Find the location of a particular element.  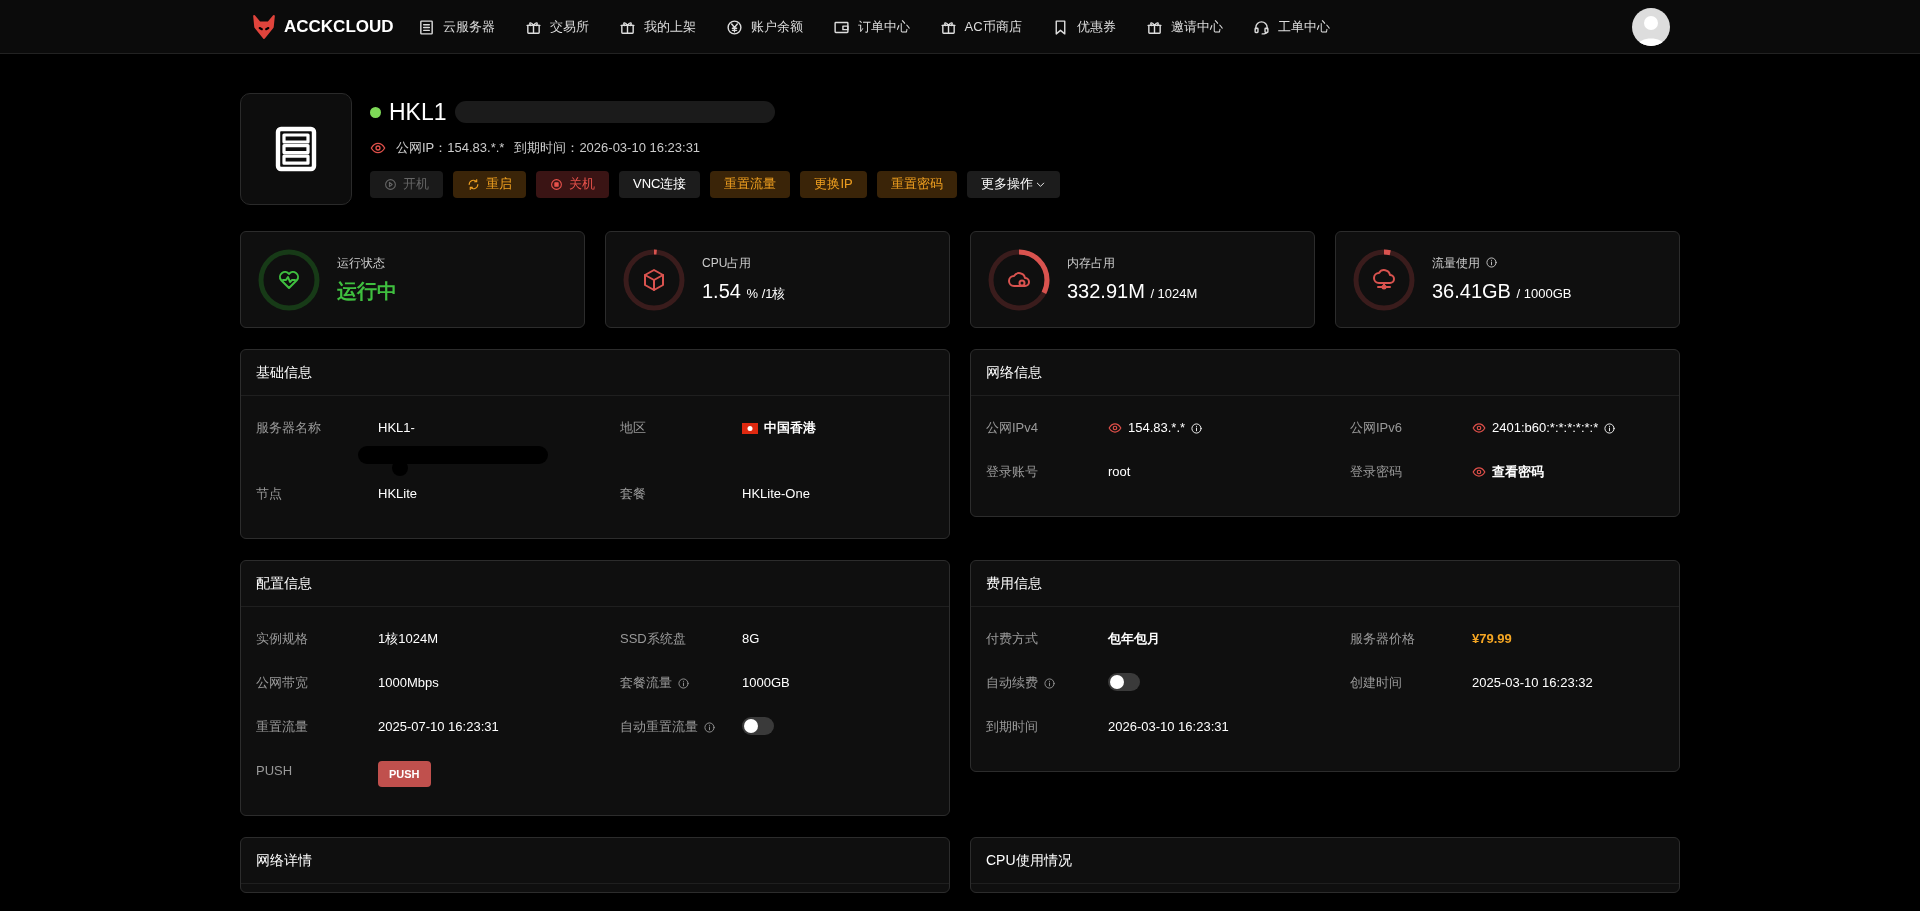

field-value: 1000GB is located at coordinates (766, 683).